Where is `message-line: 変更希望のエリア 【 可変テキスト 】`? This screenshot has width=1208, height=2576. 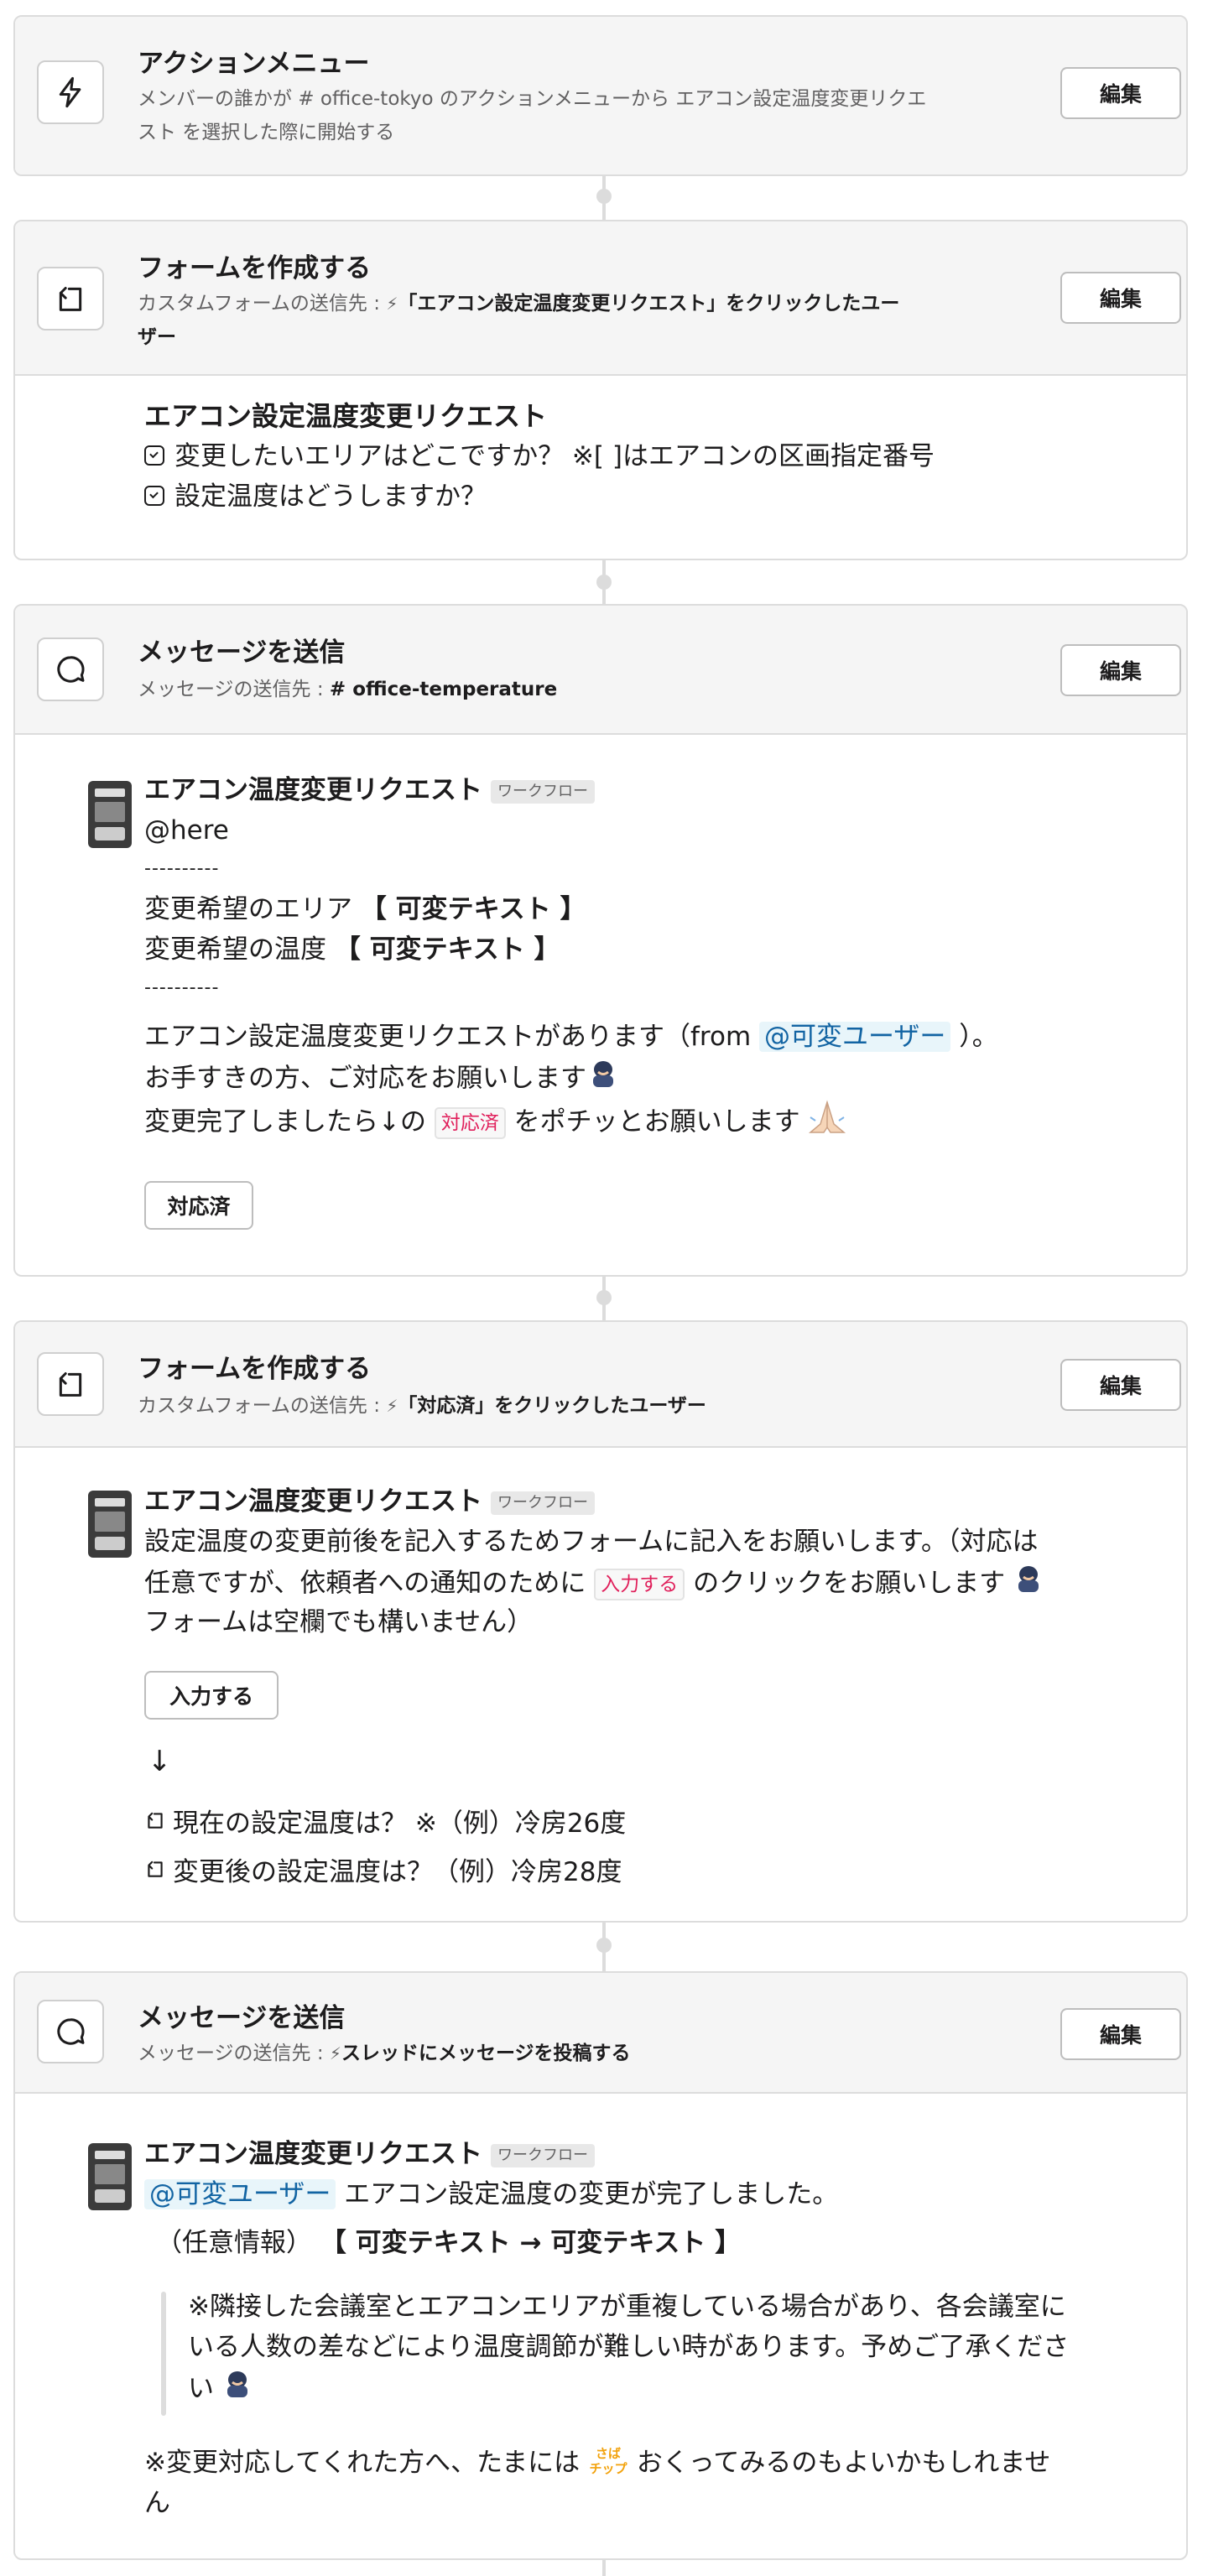 message-line: 変更希望のエリア 【 可変テキスト 】 is located at coordinates (365, 909).